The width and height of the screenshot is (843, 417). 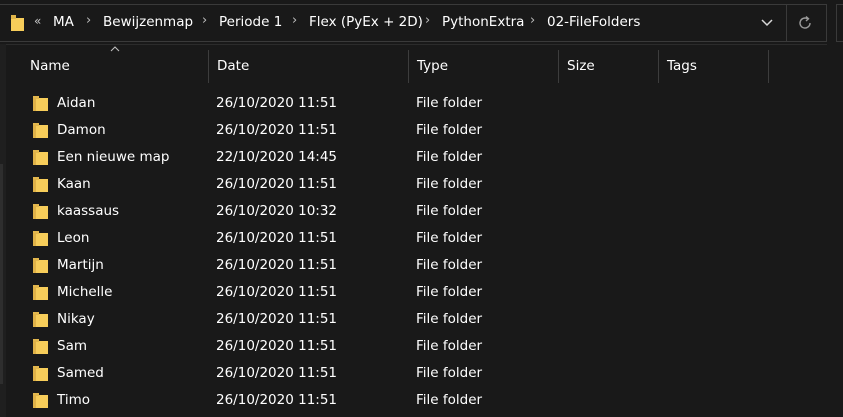 I want to click on breadcrumb-item-flex: Flex (PyEx + 2D), so click(x=366, y=22).